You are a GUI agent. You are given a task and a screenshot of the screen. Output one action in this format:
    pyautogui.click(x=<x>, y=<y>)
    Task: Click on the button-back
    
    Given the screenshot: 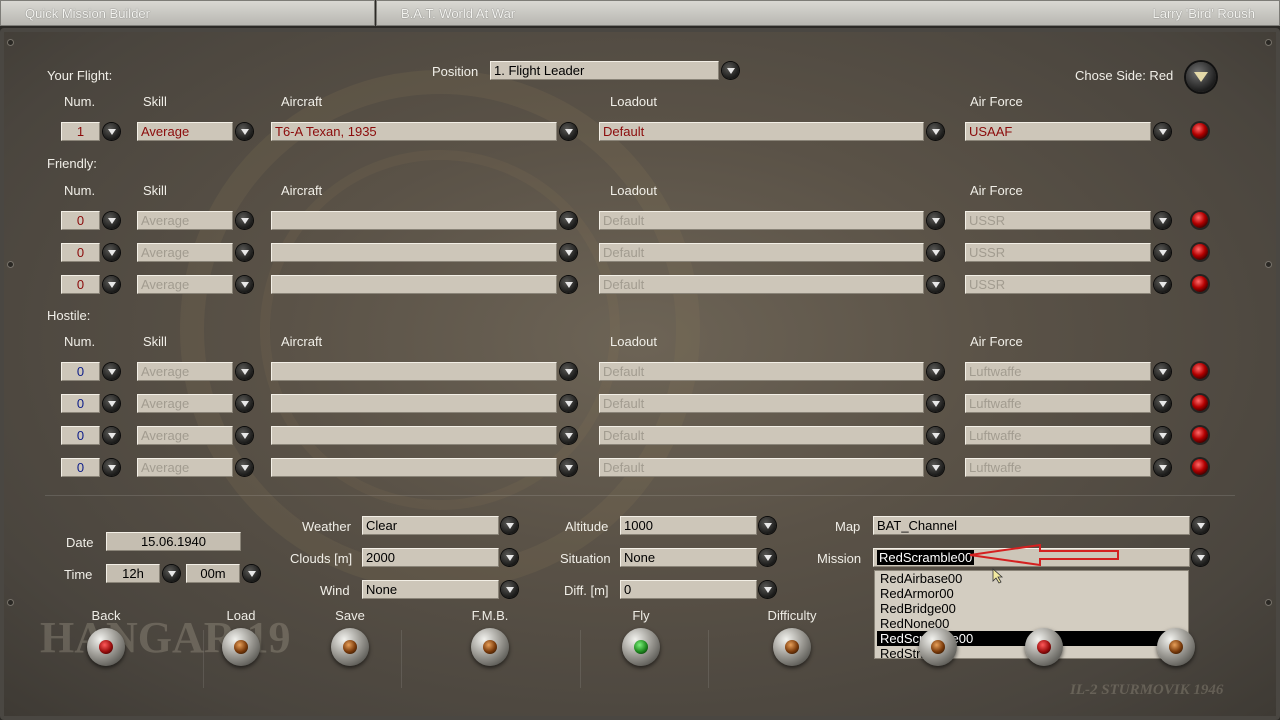 What is the action you would take?
    pyautogui.click(x=106, y=647)
    